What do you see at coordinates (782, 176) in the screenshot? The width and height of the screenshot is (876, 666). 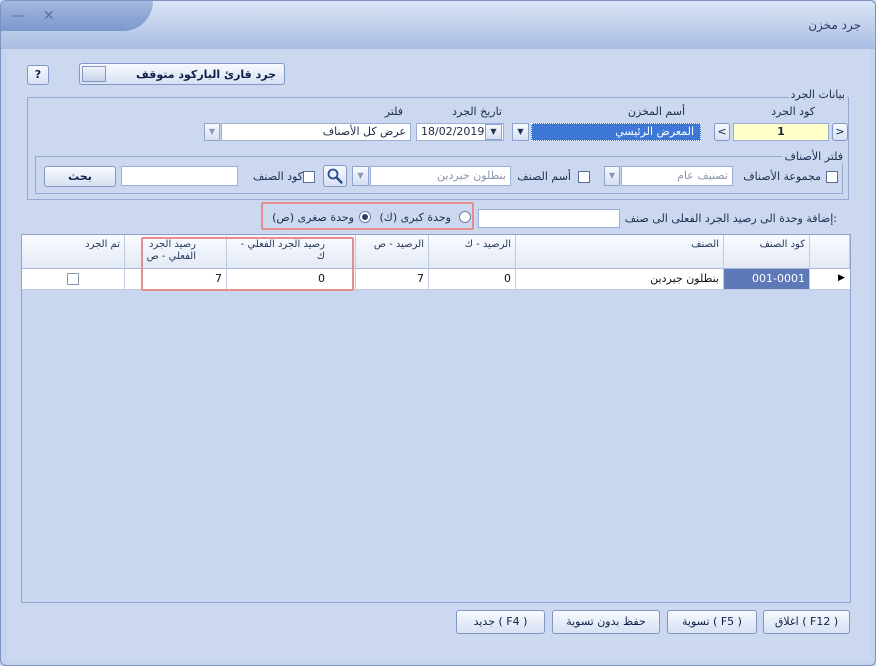 I see `category-label: مجموعة الأصناف` at bounding box center [782, 176].